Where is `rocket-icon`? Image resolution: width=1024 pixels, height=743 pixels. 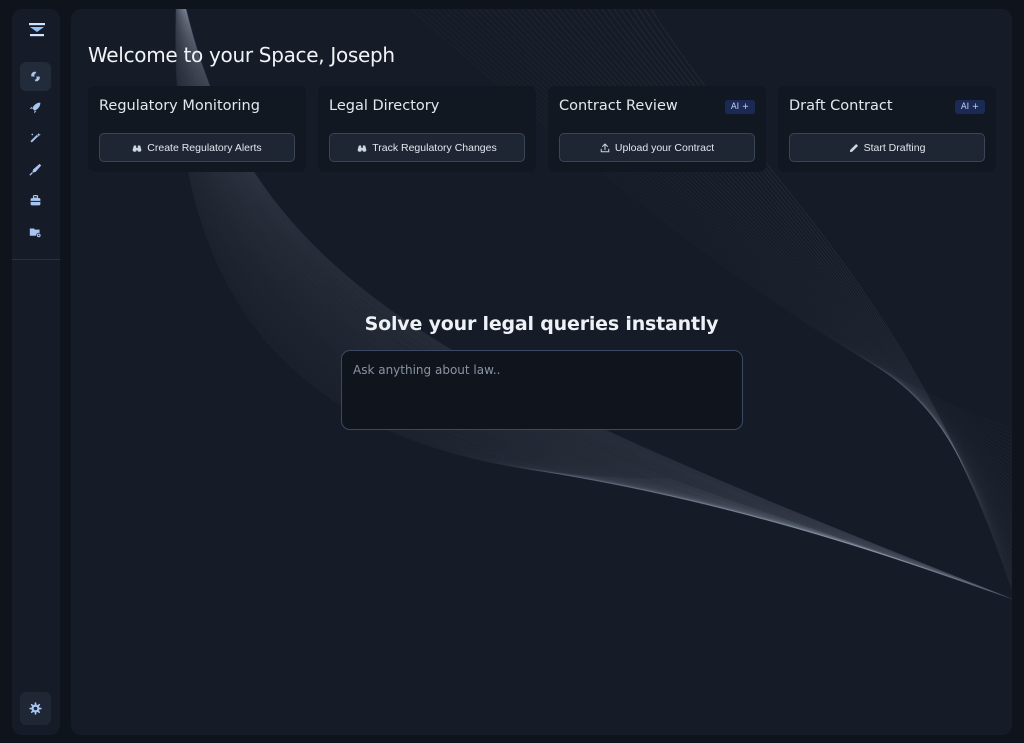
rocket-icon is located at coordinates (35, 108).